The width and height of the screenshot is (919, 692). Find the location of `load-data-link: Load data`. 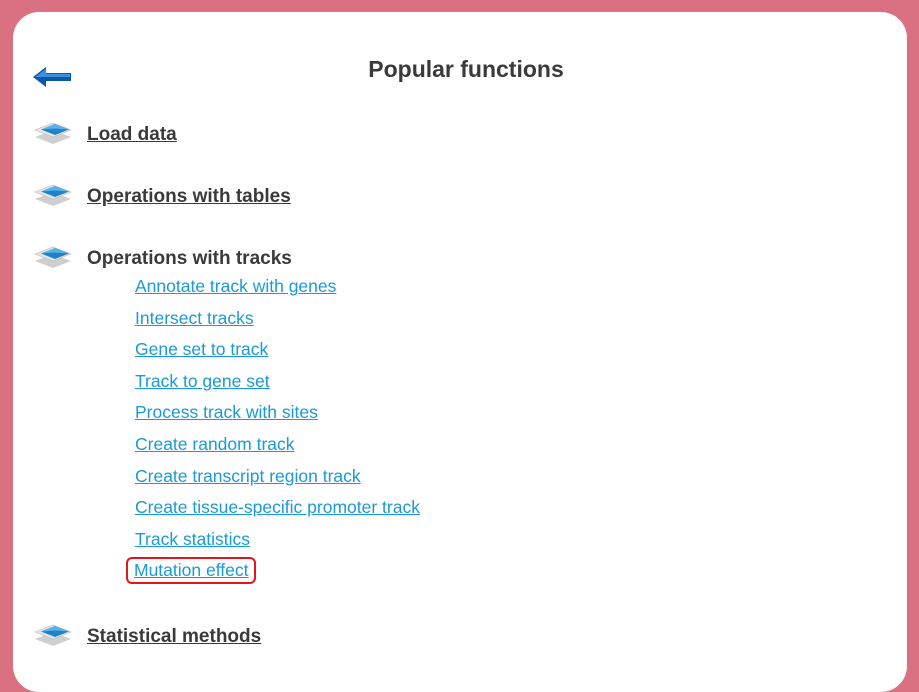

load-data-link: Load data is located at coordinates (132, 135).